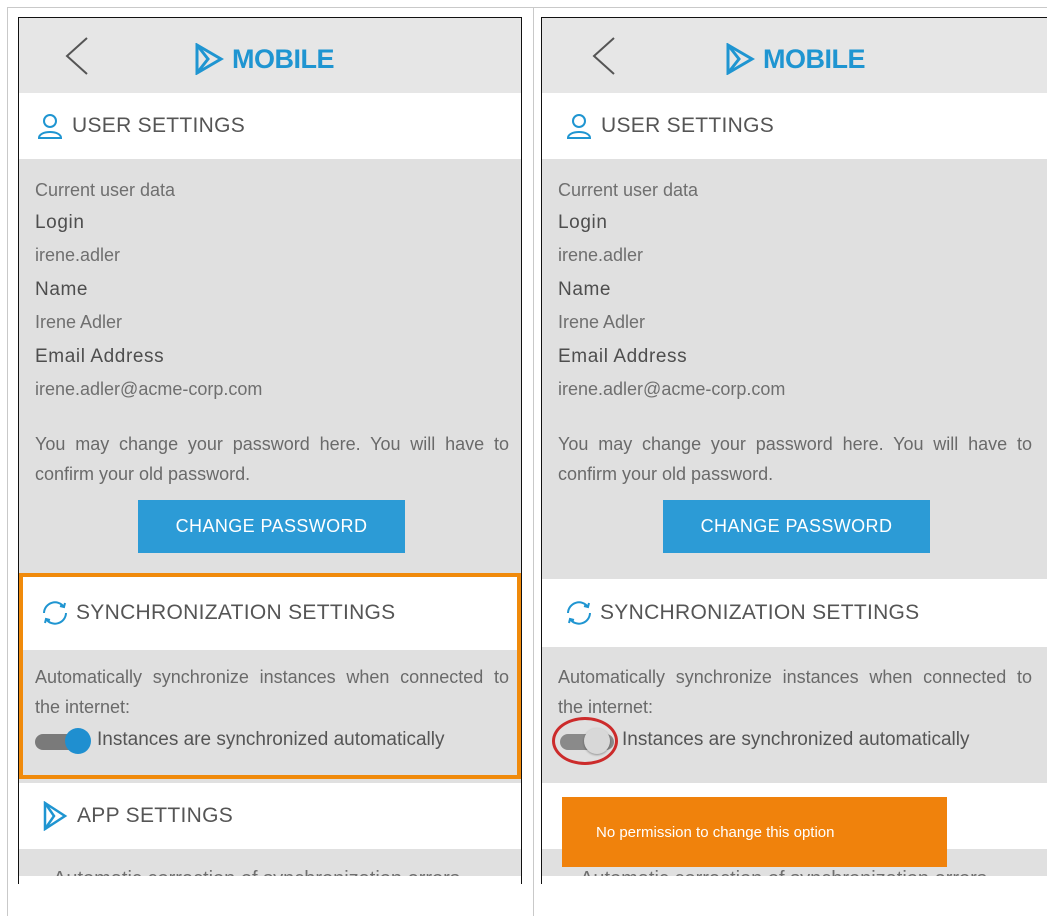 The image size is (1047, 916). I want to click on cell-border-left, so click(7, 461).